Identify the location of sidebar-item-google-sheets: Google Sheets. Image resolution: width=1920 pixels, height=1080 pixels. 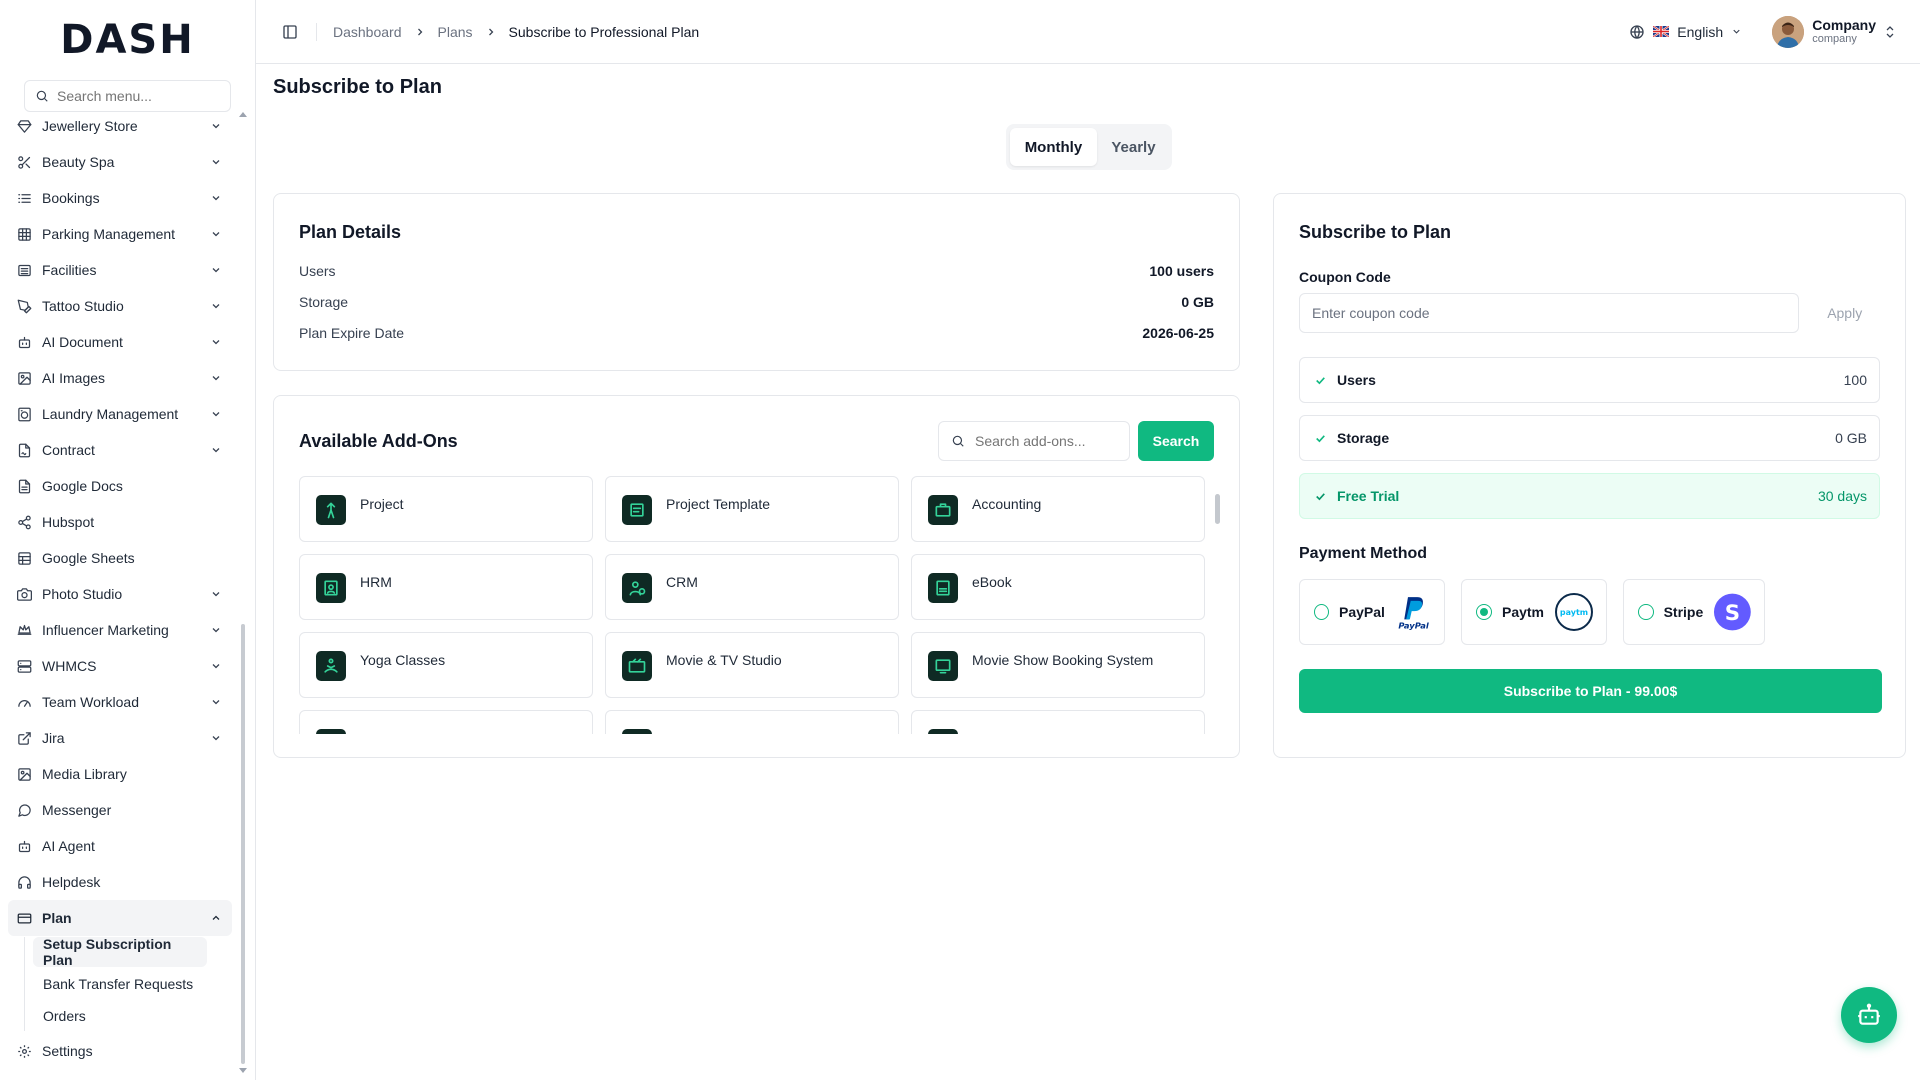
(120, 558).